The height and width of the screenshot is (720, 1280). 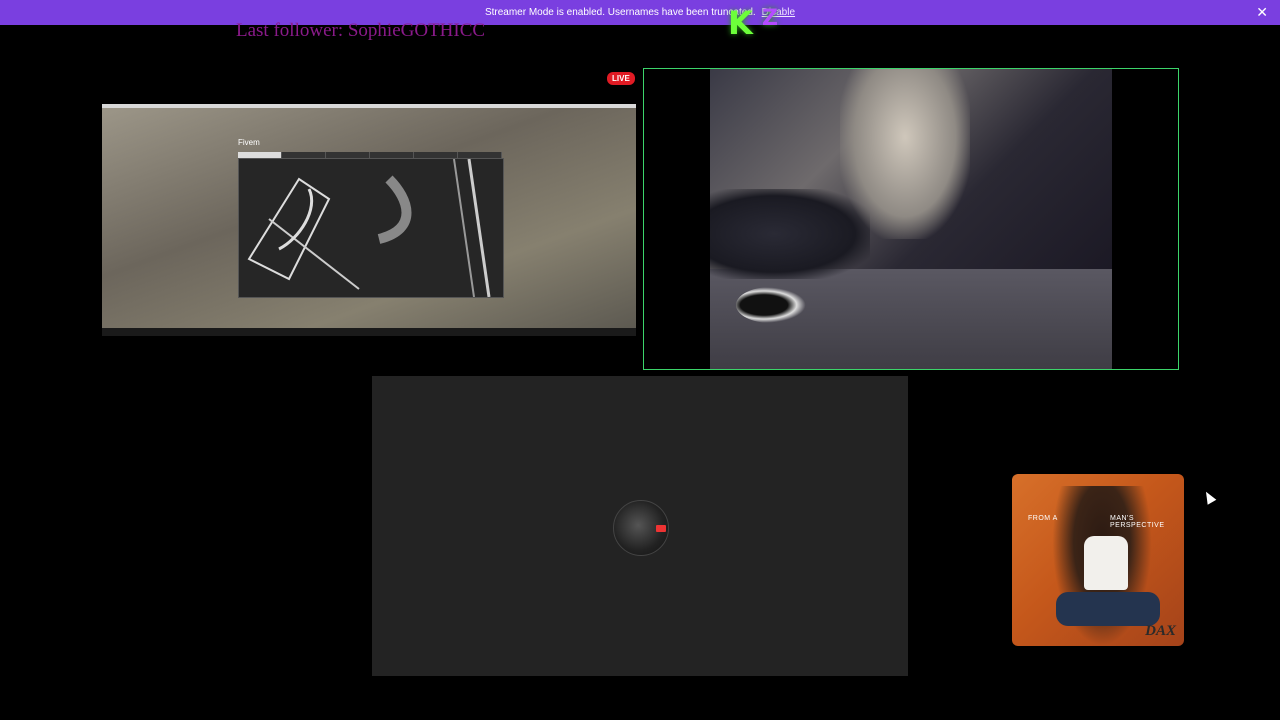 I want to click on live-badge: LIVE, so click(x=621, y=78).